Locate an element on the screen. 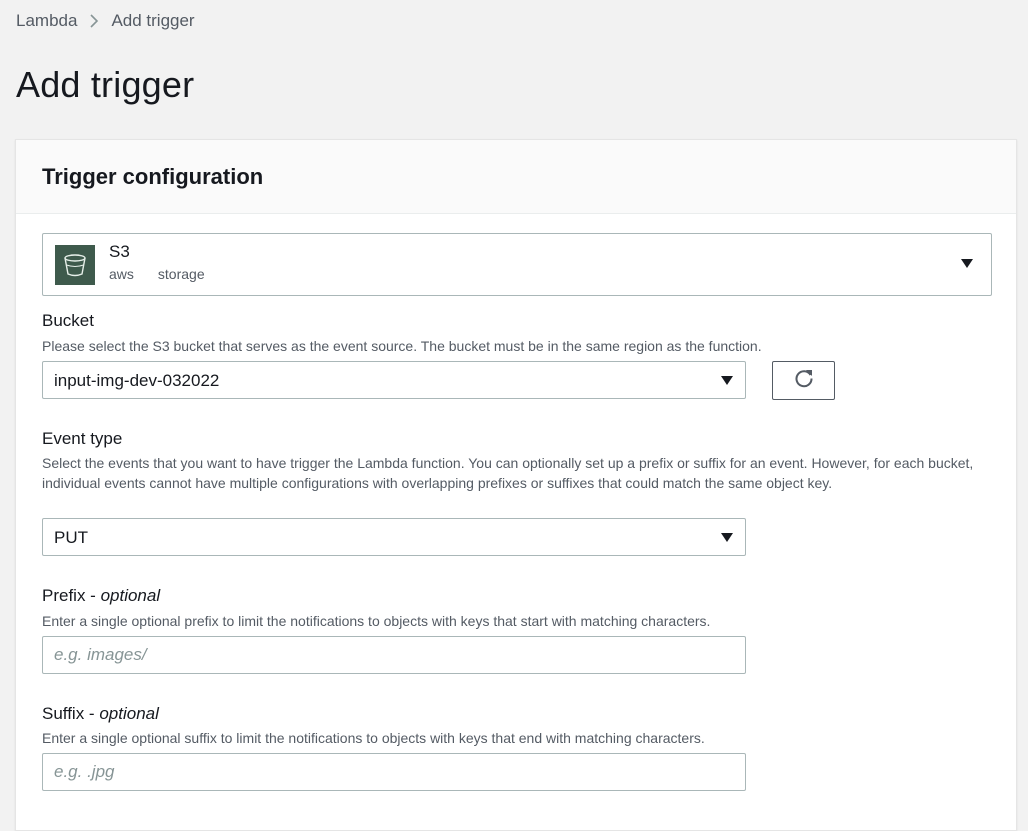 Image resolution: width=1028 pixels, height=831 pixels. event-type-select-value: PUT is located at coordinates (71, 537).